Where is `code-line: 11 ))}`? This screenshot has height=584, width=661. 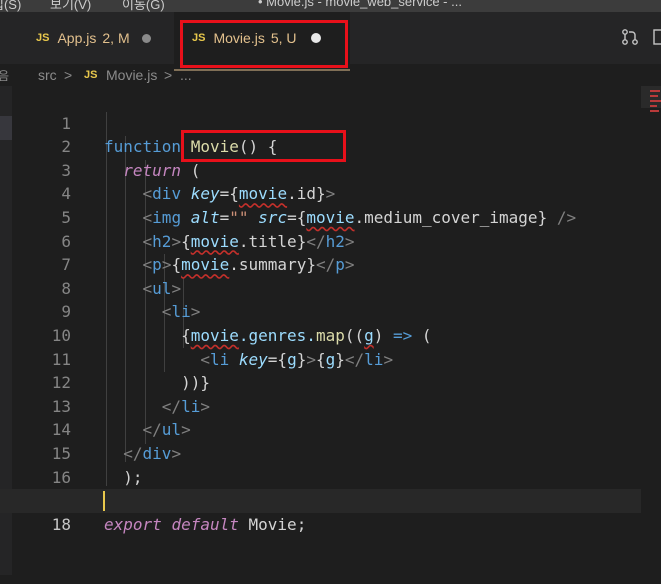 code-line: 11 ))} is located at coordinates (330, 358).